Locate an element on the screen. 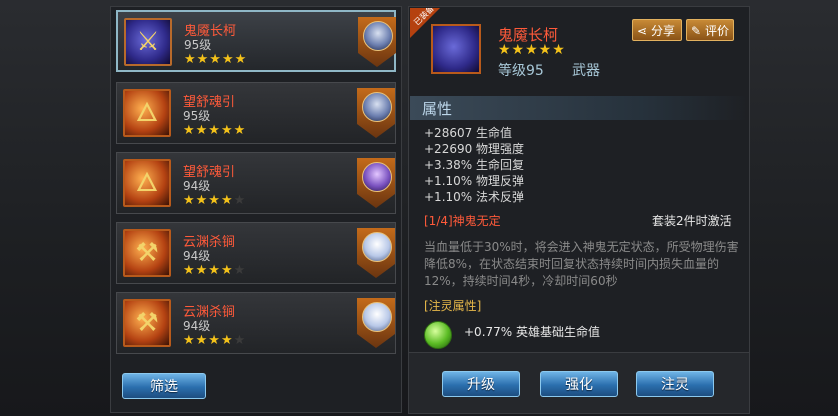 The height and width of the screenshot is (416, 838). halberd-icon: ⚔ is located at coordinates (148, 42).